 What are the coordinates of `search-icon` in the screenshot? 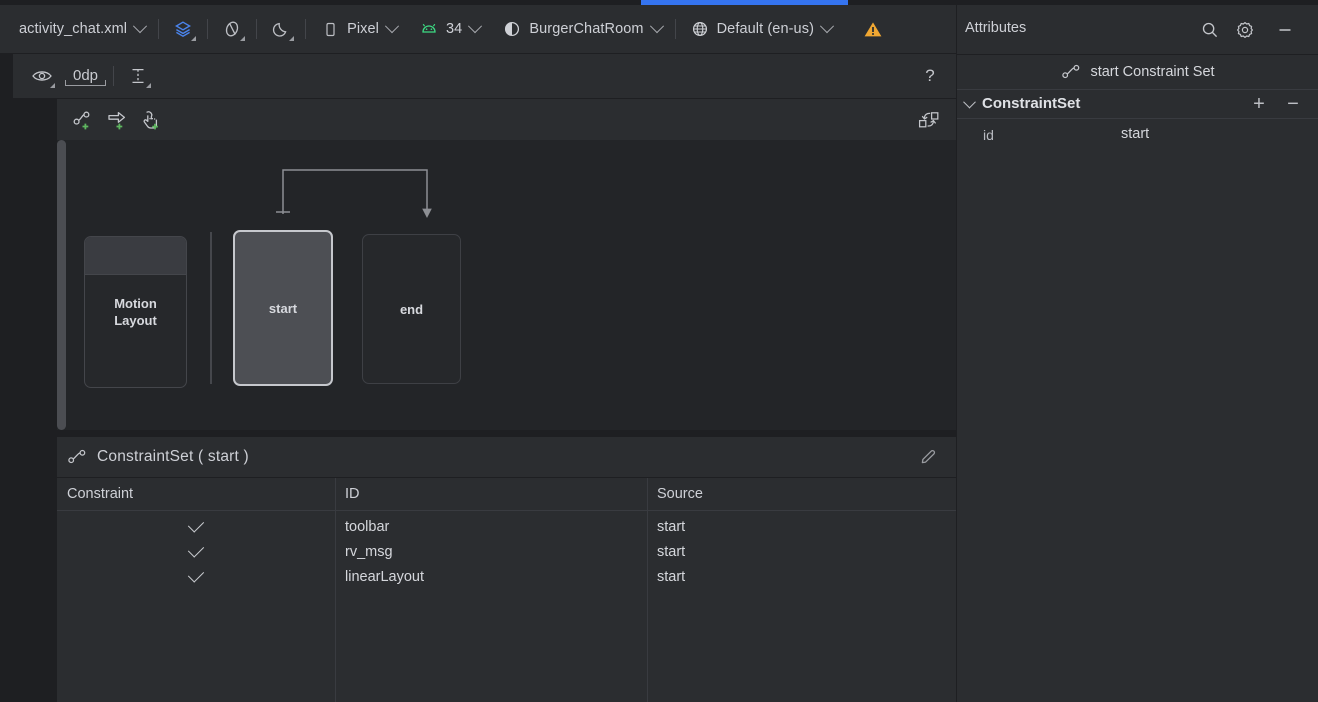 It's located at (1210, 30).